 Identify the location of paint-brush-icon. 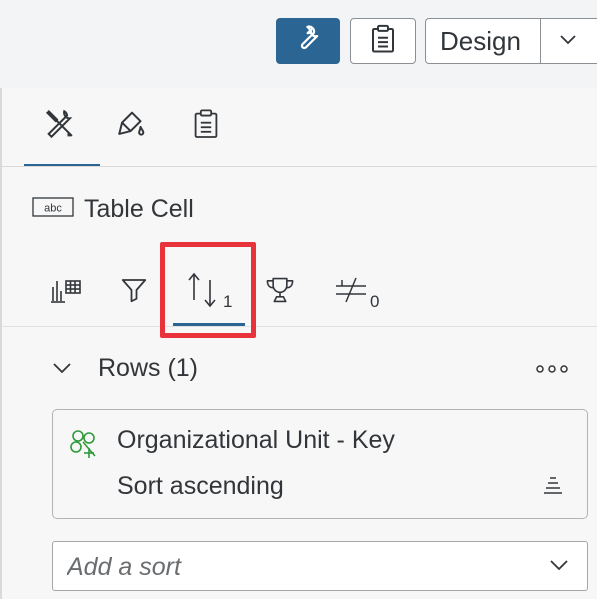
(132, 126).